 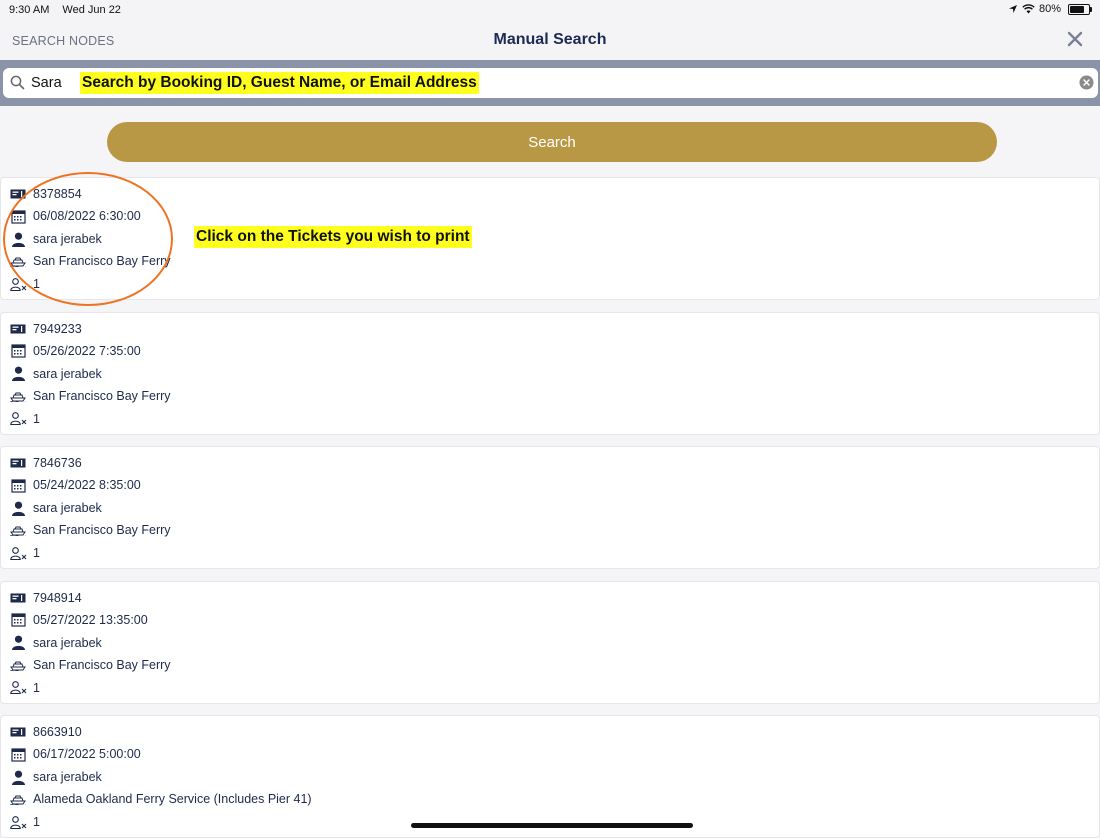 What do you see at coordinates (57, 463) in the screenshot?
I see `row-booking-id-text: 7846736` at bounding box center [57, 463].